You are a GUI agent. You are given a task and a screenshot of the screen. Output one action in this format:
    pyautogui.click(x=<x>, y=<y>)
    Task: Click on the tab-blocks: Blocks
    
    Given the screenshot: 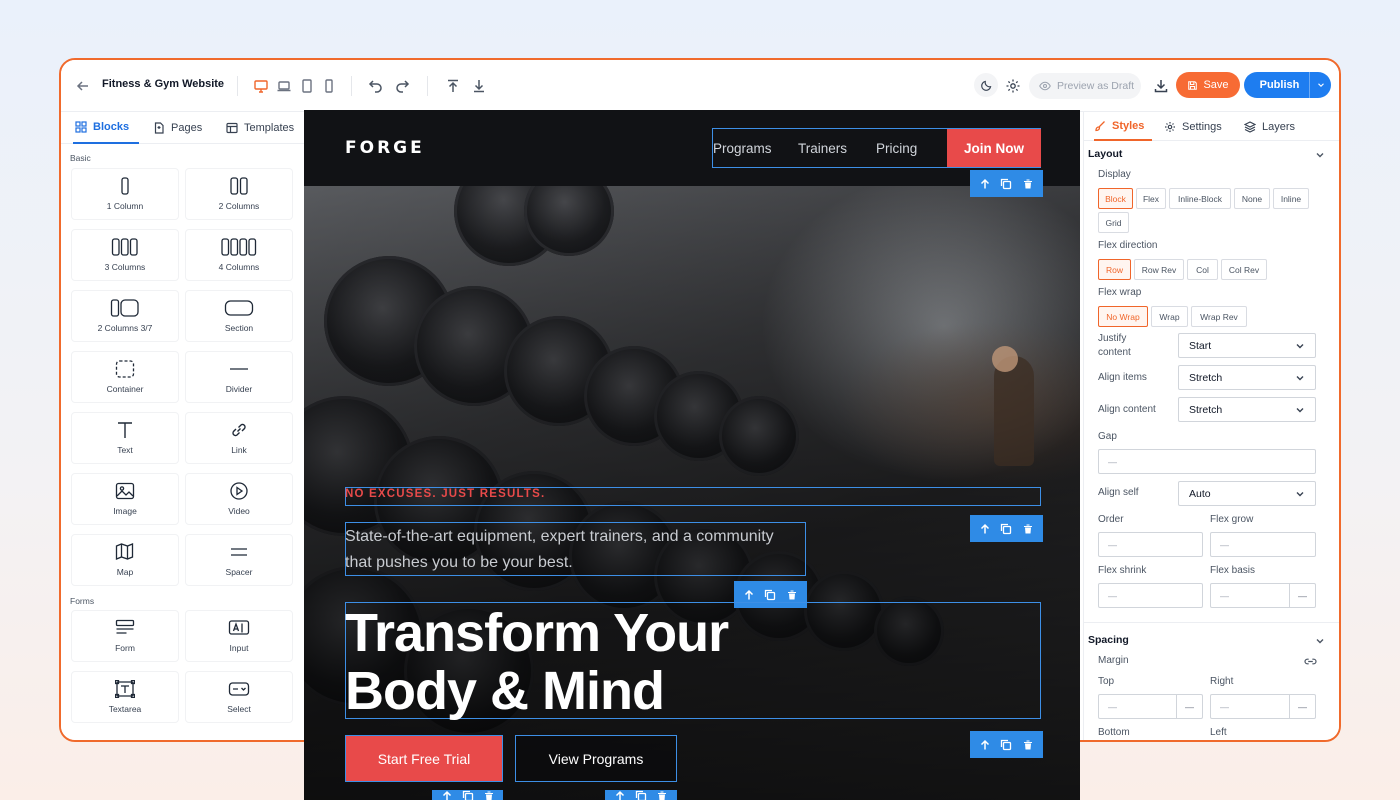 What is the action you would take?
    pyautogui.click(x=106, y=128)
    